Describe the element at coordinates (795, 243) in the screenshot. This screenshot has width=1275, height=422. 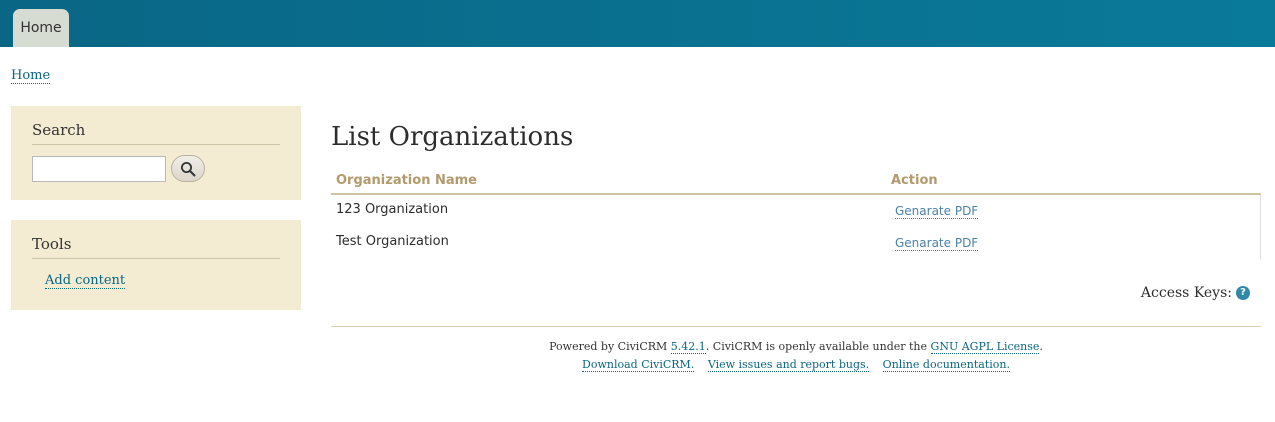
I see `table-row: Test Organization Genarate PDF` at that location.